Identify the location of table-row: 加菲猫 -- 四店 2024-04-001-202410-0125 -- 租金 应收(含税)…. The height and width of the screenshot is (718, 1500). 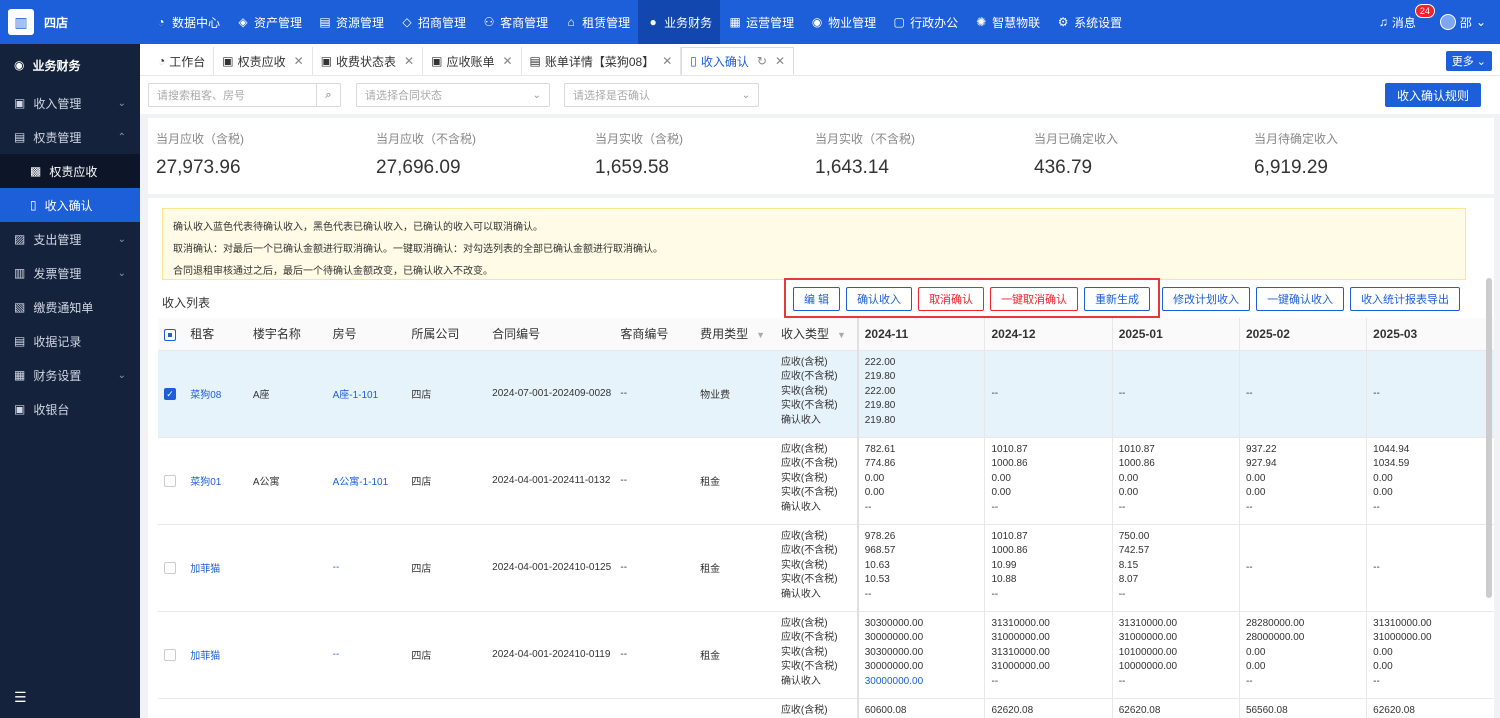
(826, 568).